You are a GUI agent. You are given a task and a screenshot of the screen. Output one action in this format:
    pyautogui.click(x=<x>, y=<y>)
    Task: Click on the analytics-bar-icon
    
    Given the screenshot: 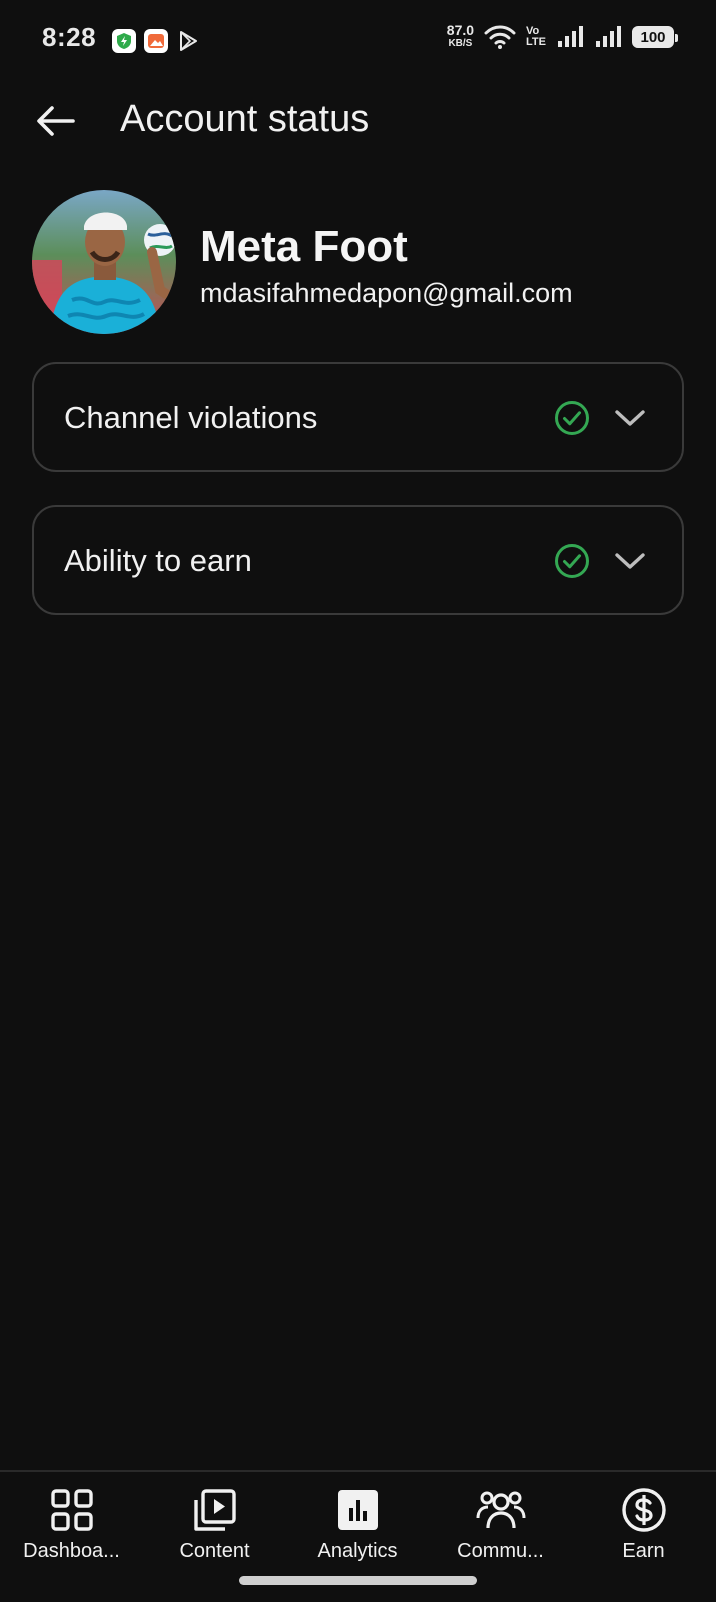 What is the action you would take?
    pyautogui.click(x=357, y=1510)
    